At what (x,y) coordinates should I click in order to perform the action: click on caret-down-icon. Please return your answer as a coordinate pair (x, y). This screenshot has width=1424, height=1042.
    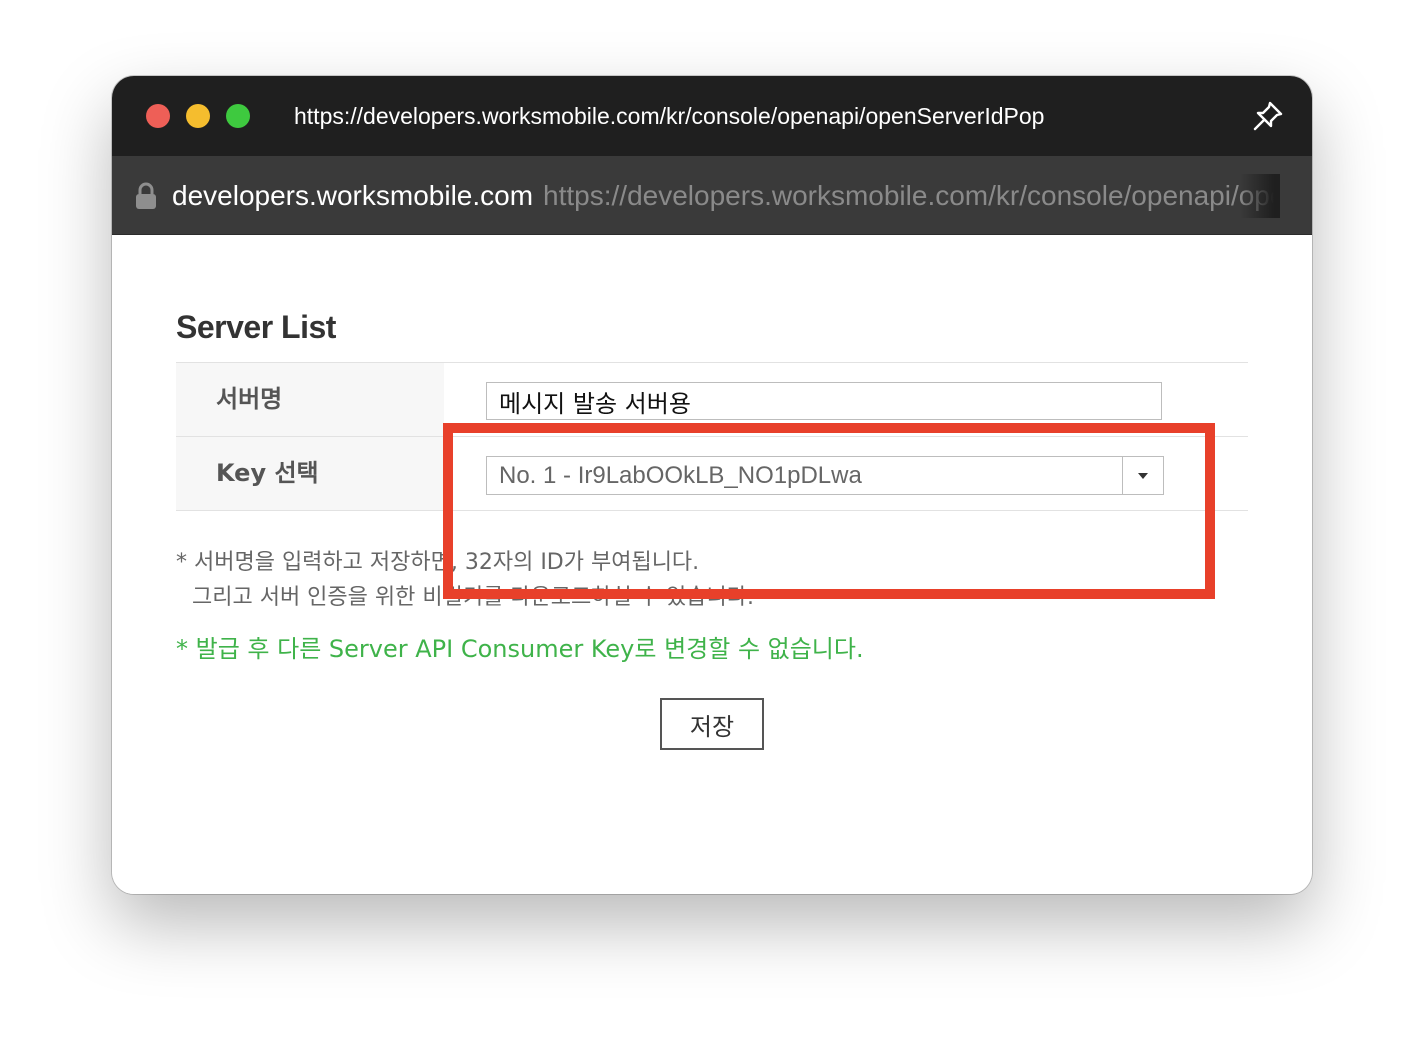
    Looking at the image, I should click on (1143, 476).